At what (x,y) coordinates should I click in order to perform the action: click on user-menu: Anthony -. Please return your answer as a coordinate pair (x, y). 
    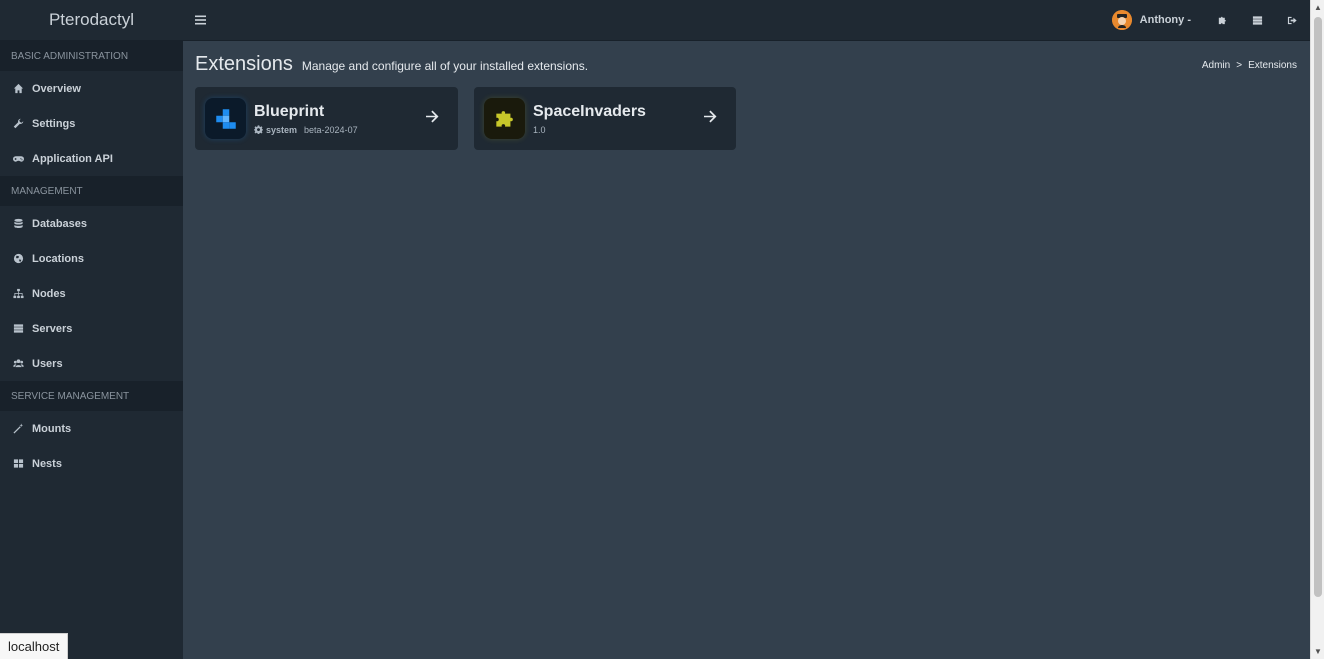
    Looking at the image, I should click on (1151, 20).